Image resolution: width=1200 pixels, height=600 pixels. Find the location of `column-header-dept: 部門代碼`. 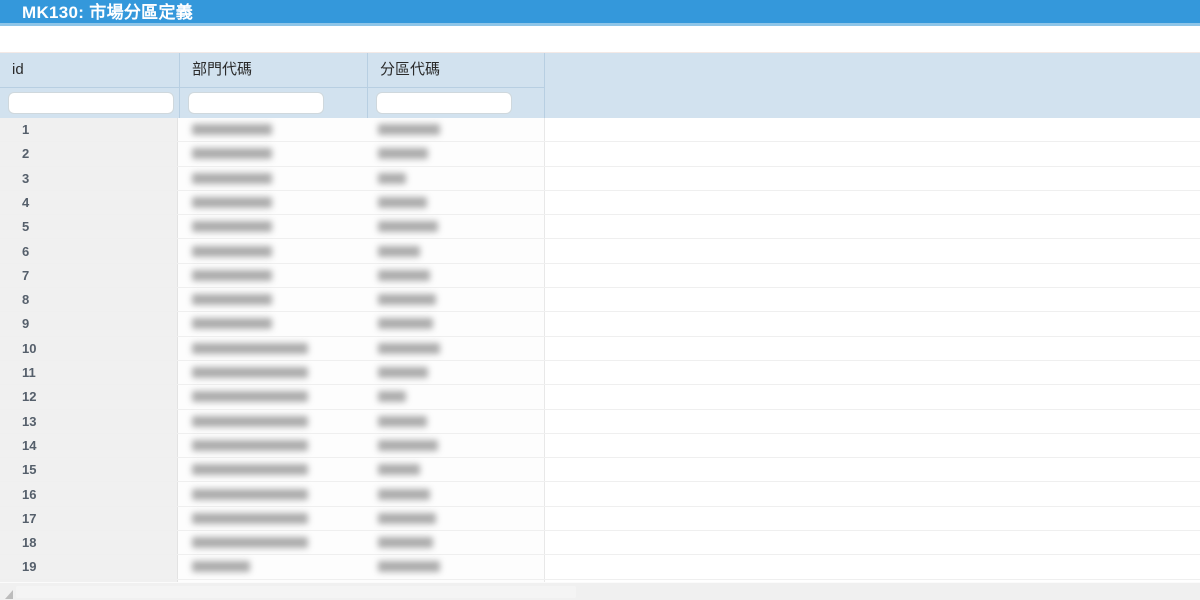

column-header-dept: 部門代碼 is located at coordinates (274, 70).